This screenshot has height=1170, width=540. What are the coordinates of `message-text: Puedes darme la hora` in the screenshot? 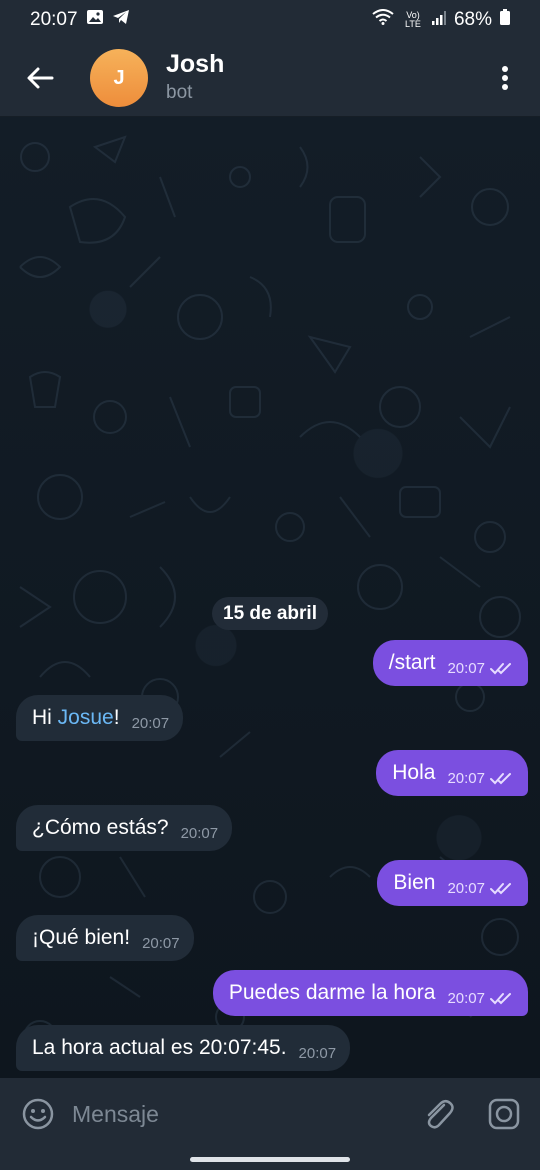 It's located at (332, 992).